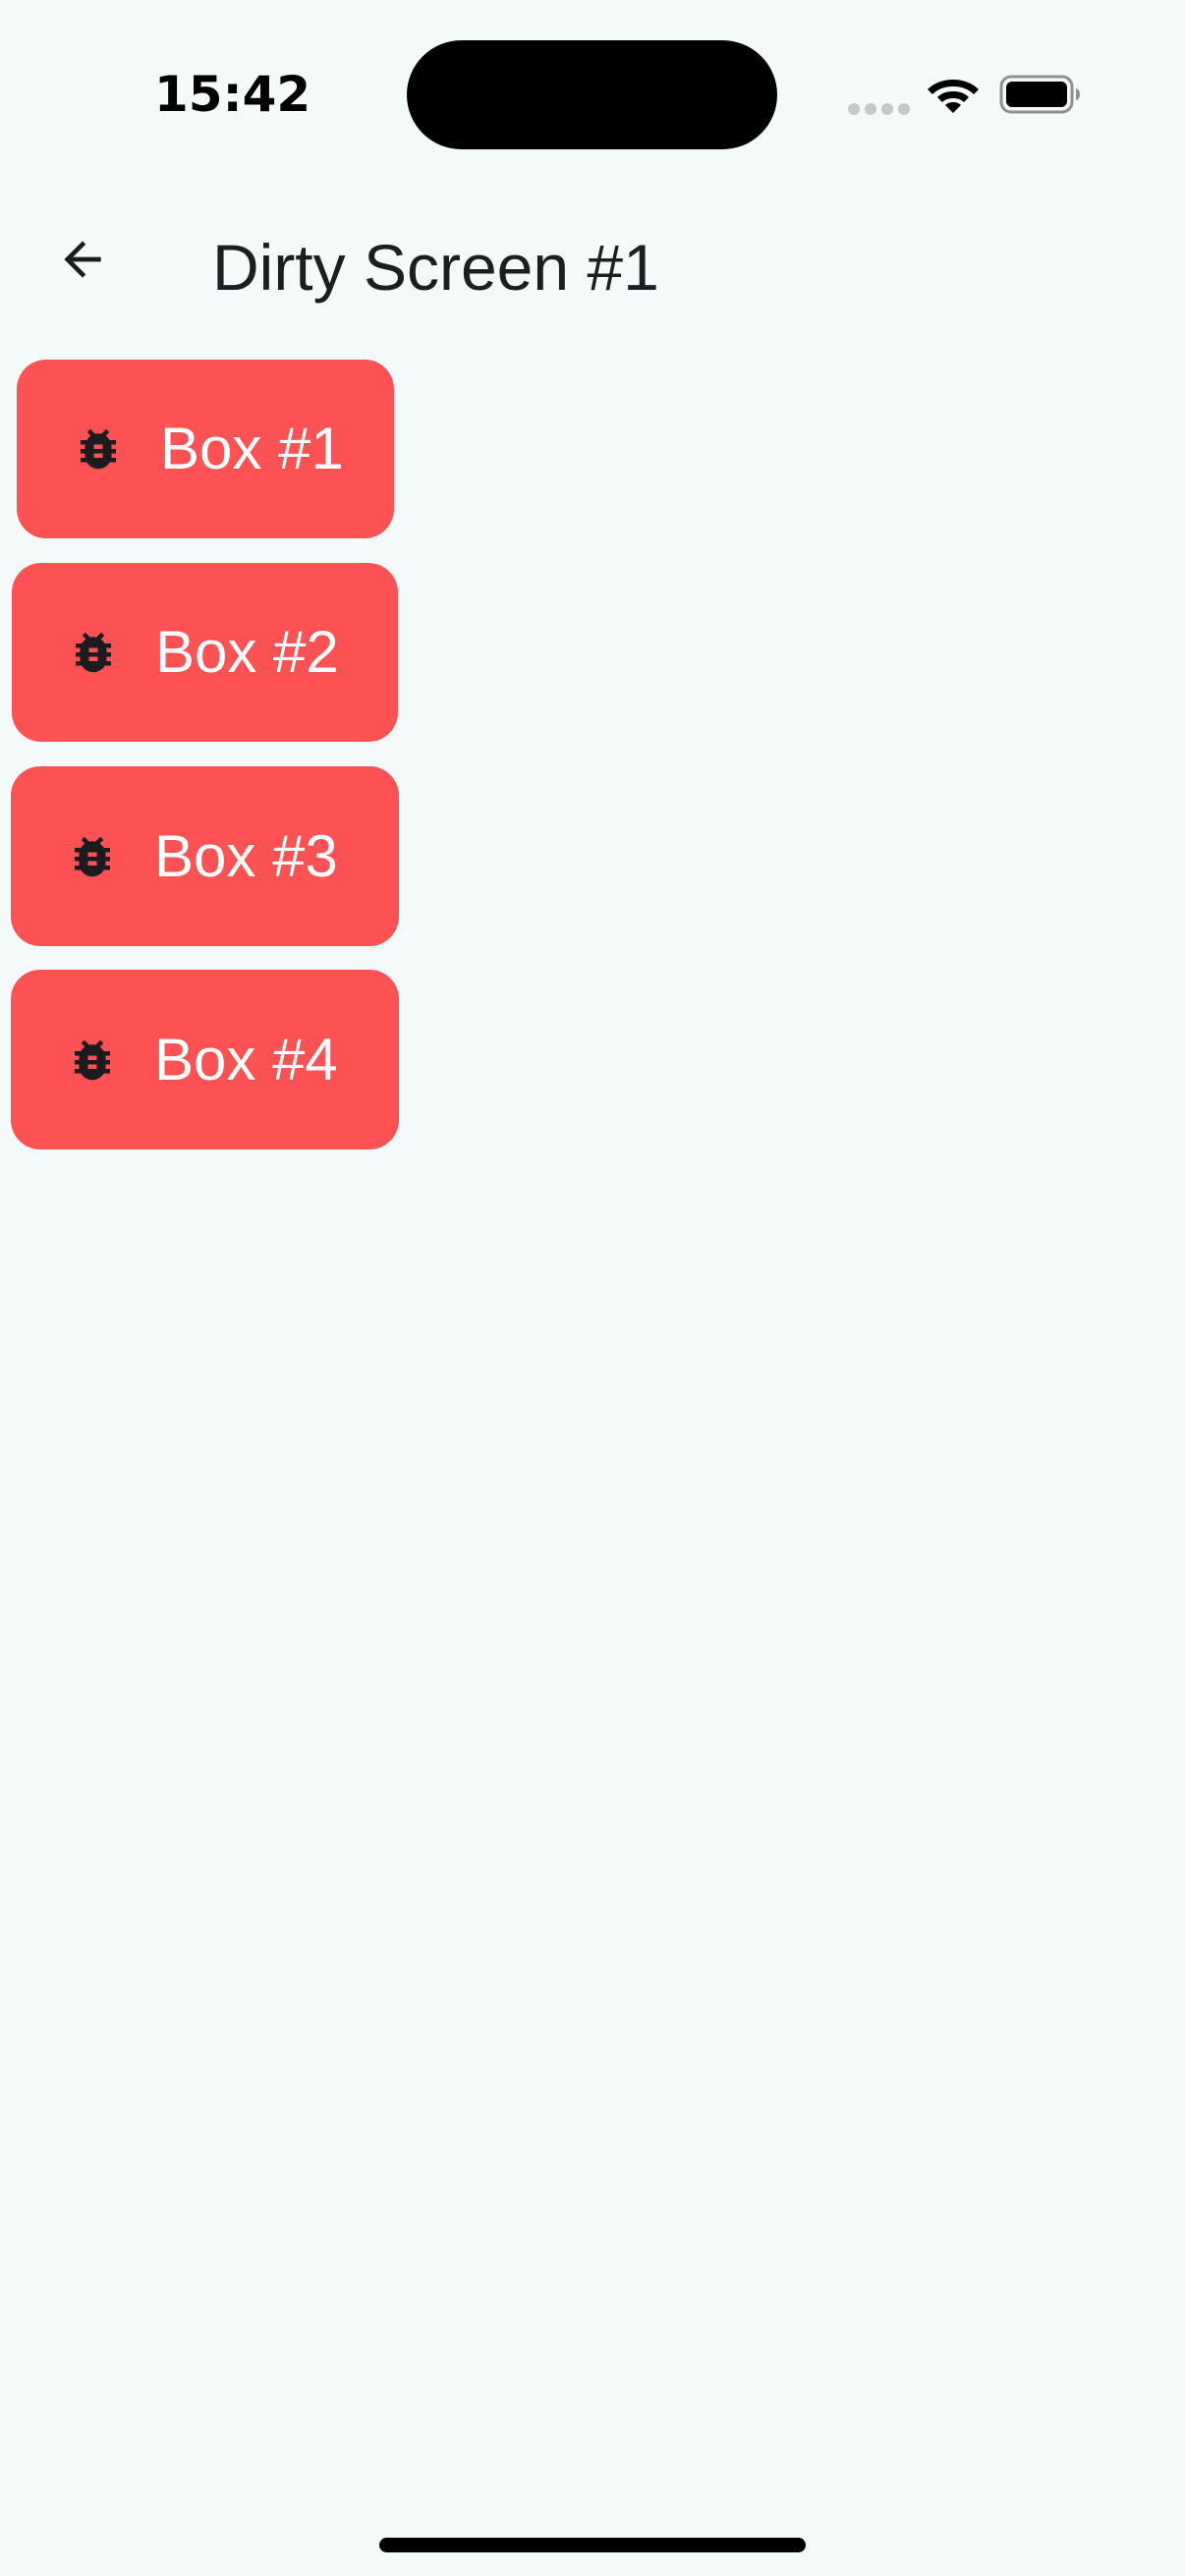 The image size is (1185, 2576). I want to click on box-2: Box #2, so click(205, 652).